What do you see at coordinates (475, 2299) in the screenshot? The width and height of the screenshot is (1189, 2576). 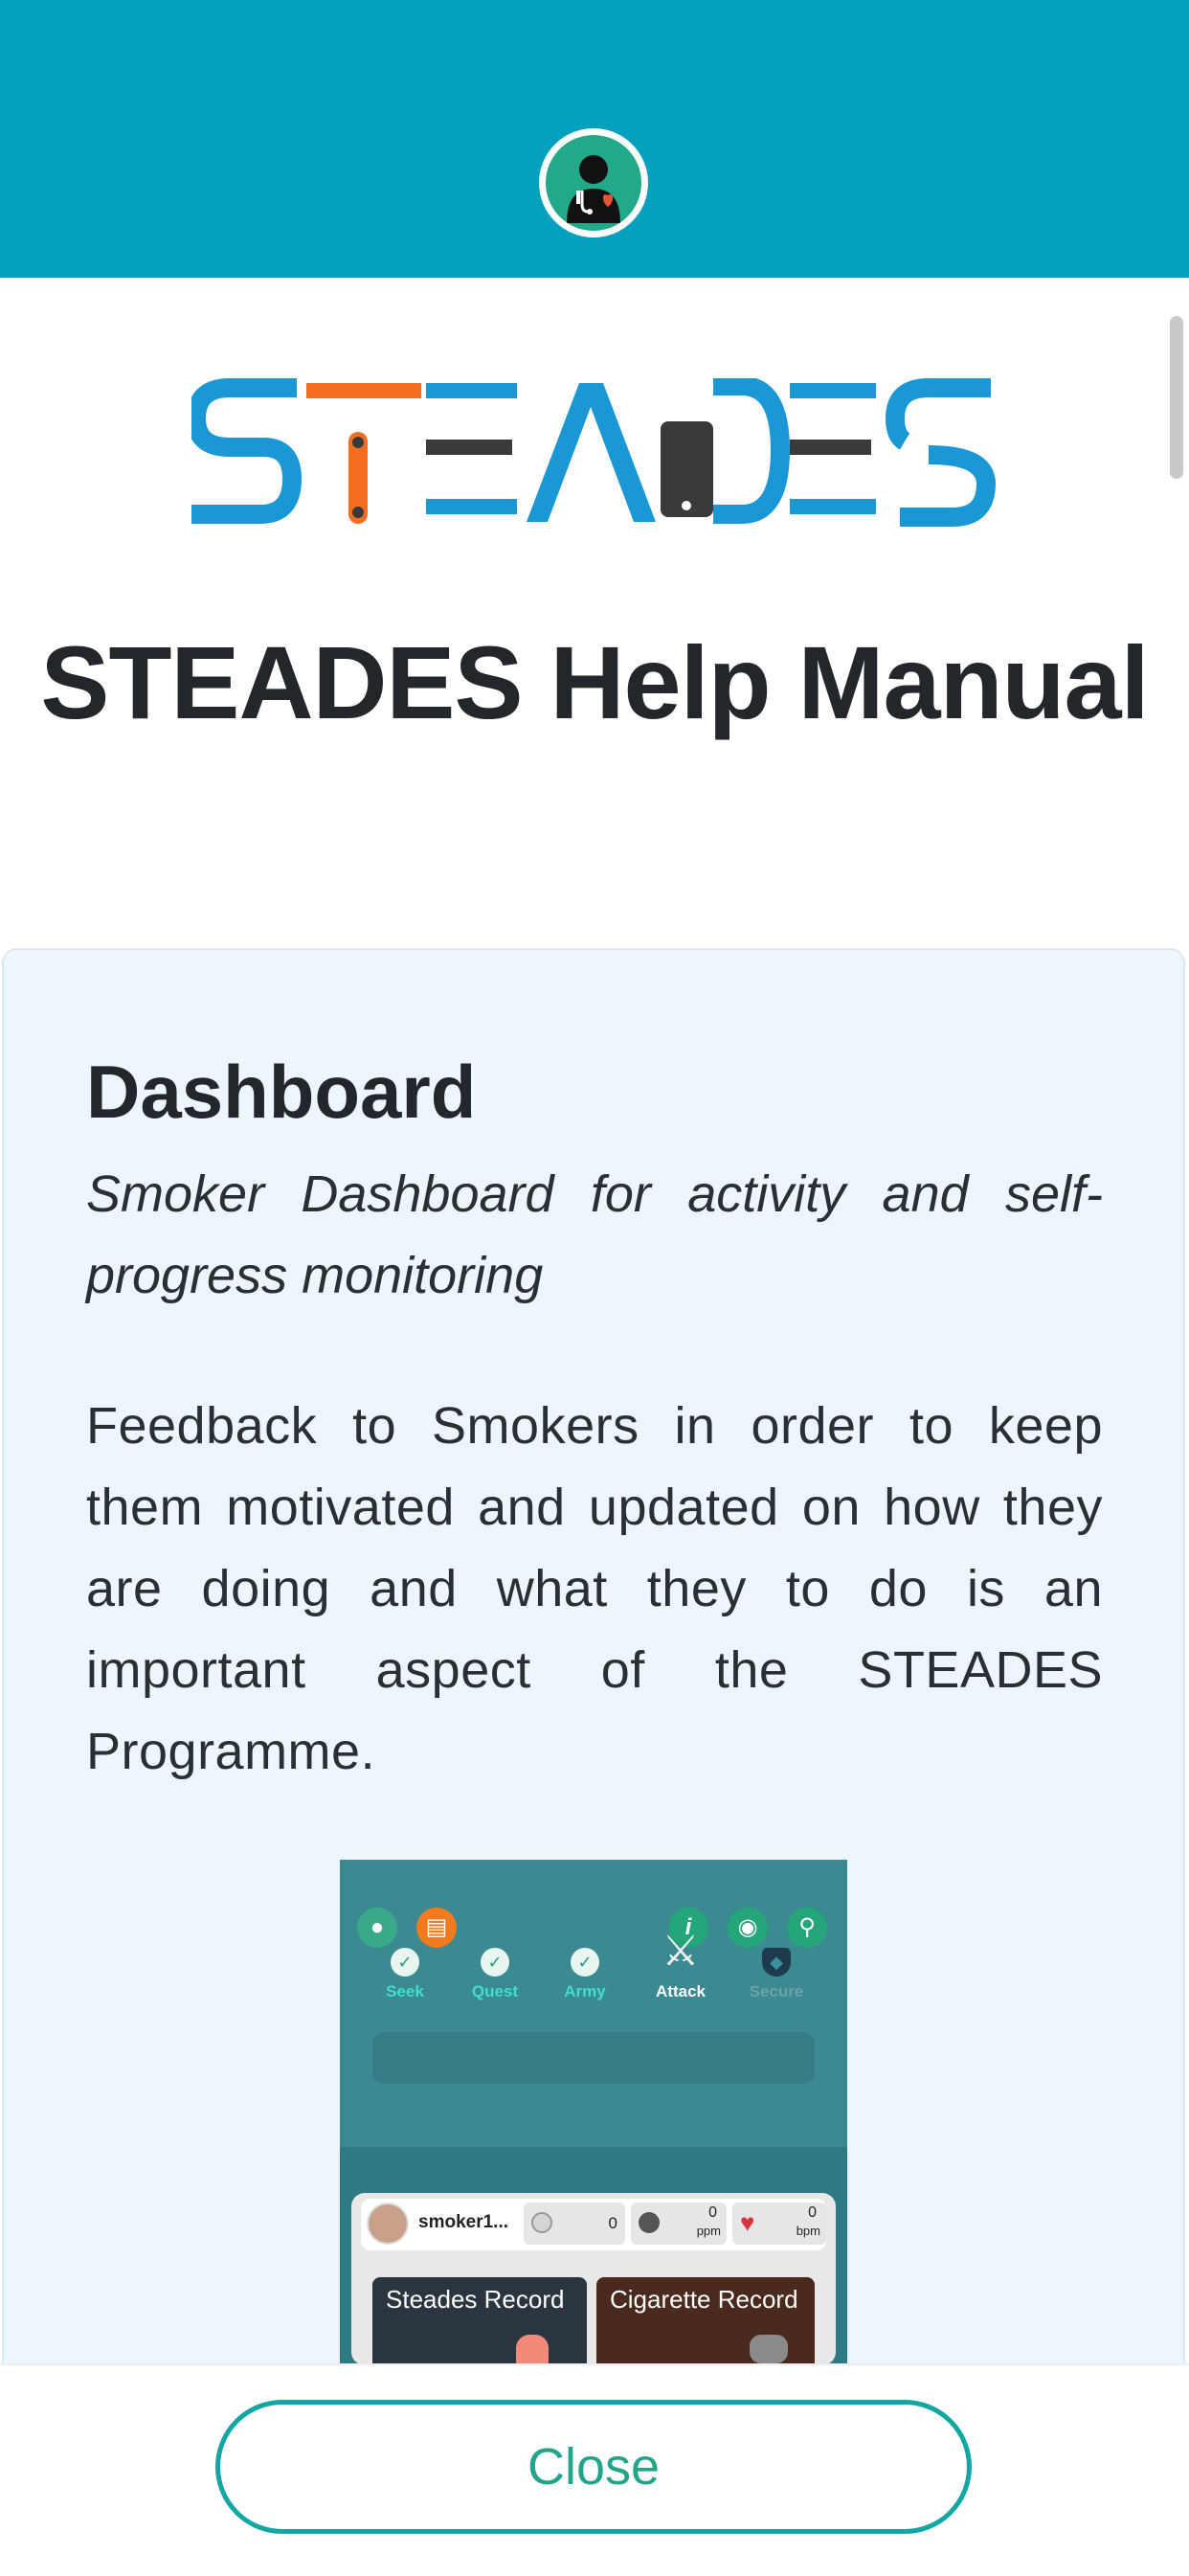 I see `steades-record-label: Steades Record` at bounding box center [475, 2299].